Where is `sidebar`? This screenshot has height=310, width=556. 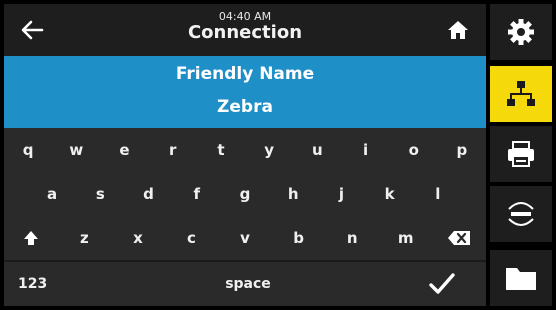
sidebar is located at coordinates (521, 155).